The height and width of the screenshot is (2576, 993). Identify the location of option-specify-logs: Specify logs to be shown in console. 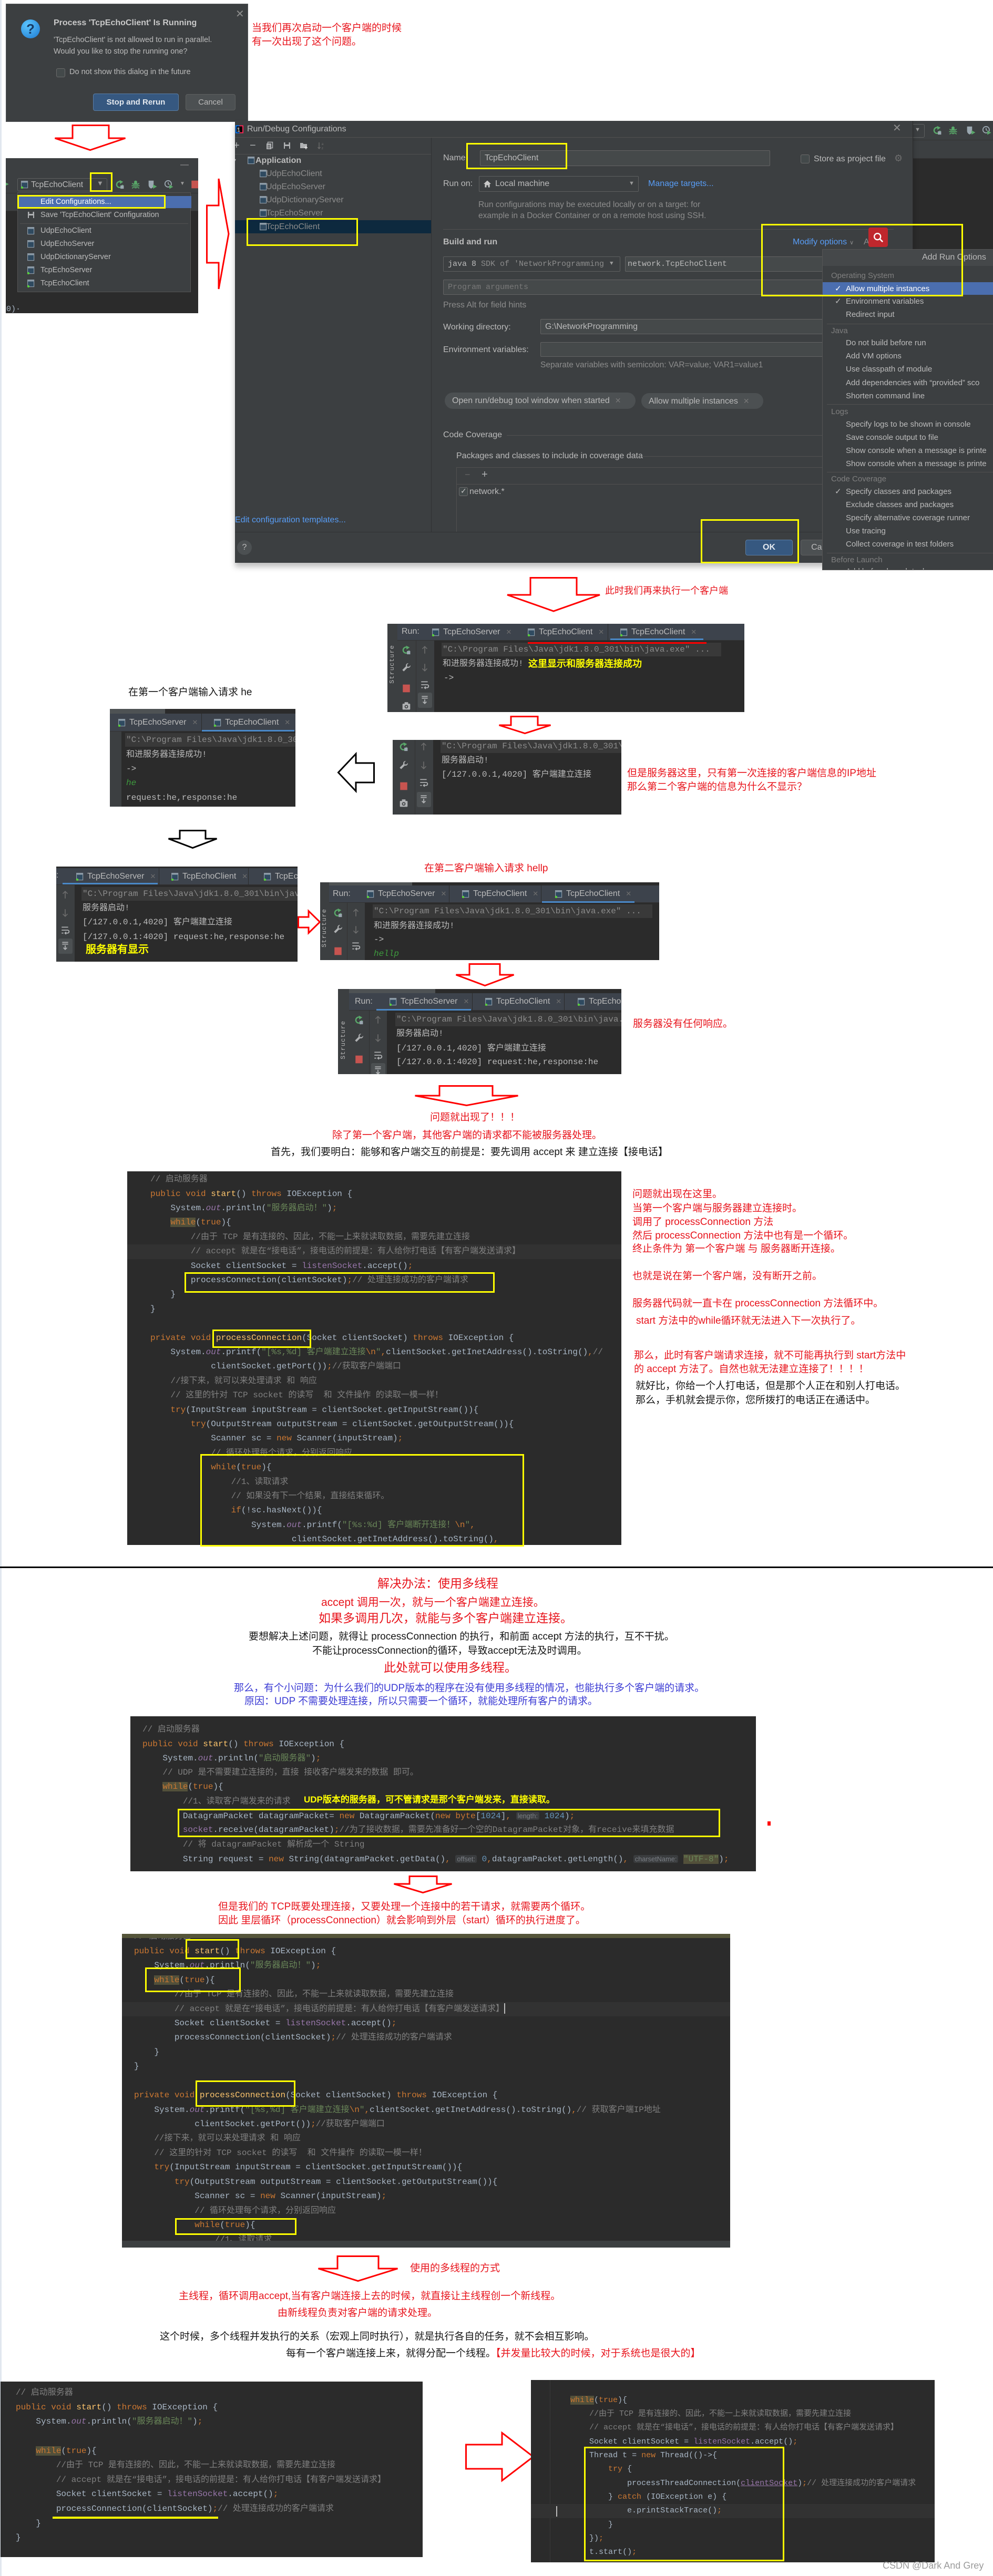
(908, 424).